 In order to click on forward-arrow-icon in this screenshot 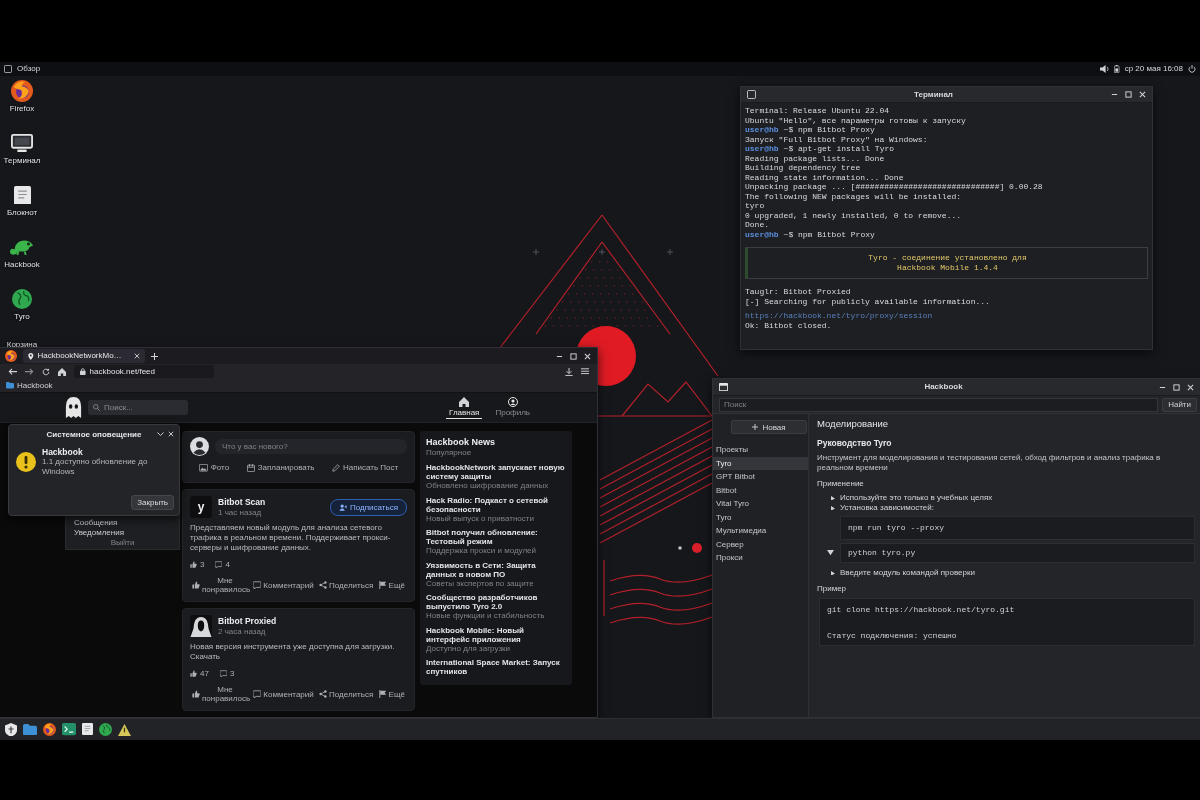, I will do `click(29, 371)`.